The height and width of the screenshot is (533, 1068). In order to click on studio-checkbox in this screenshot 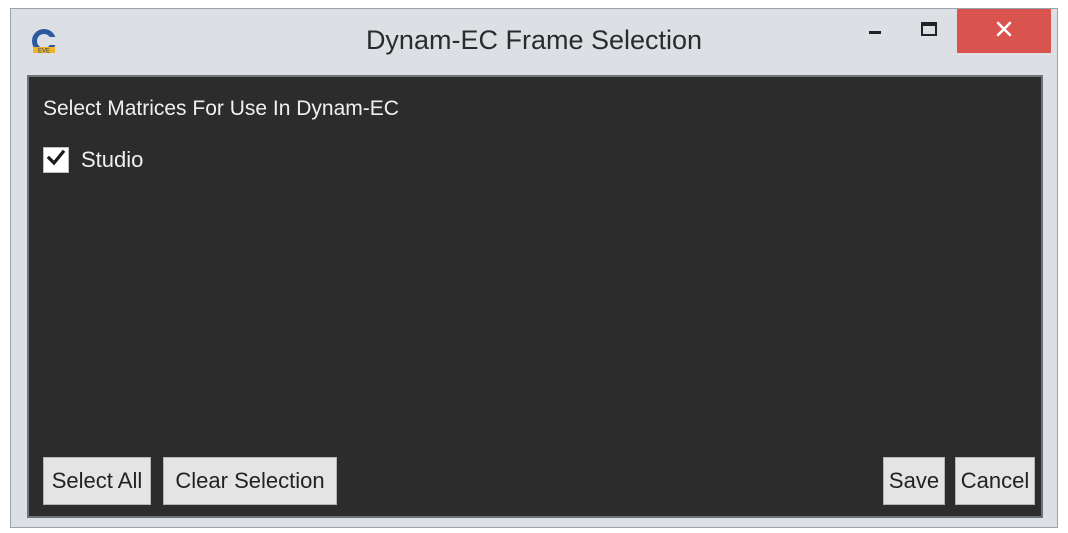, I will do `click(56, 160)`.